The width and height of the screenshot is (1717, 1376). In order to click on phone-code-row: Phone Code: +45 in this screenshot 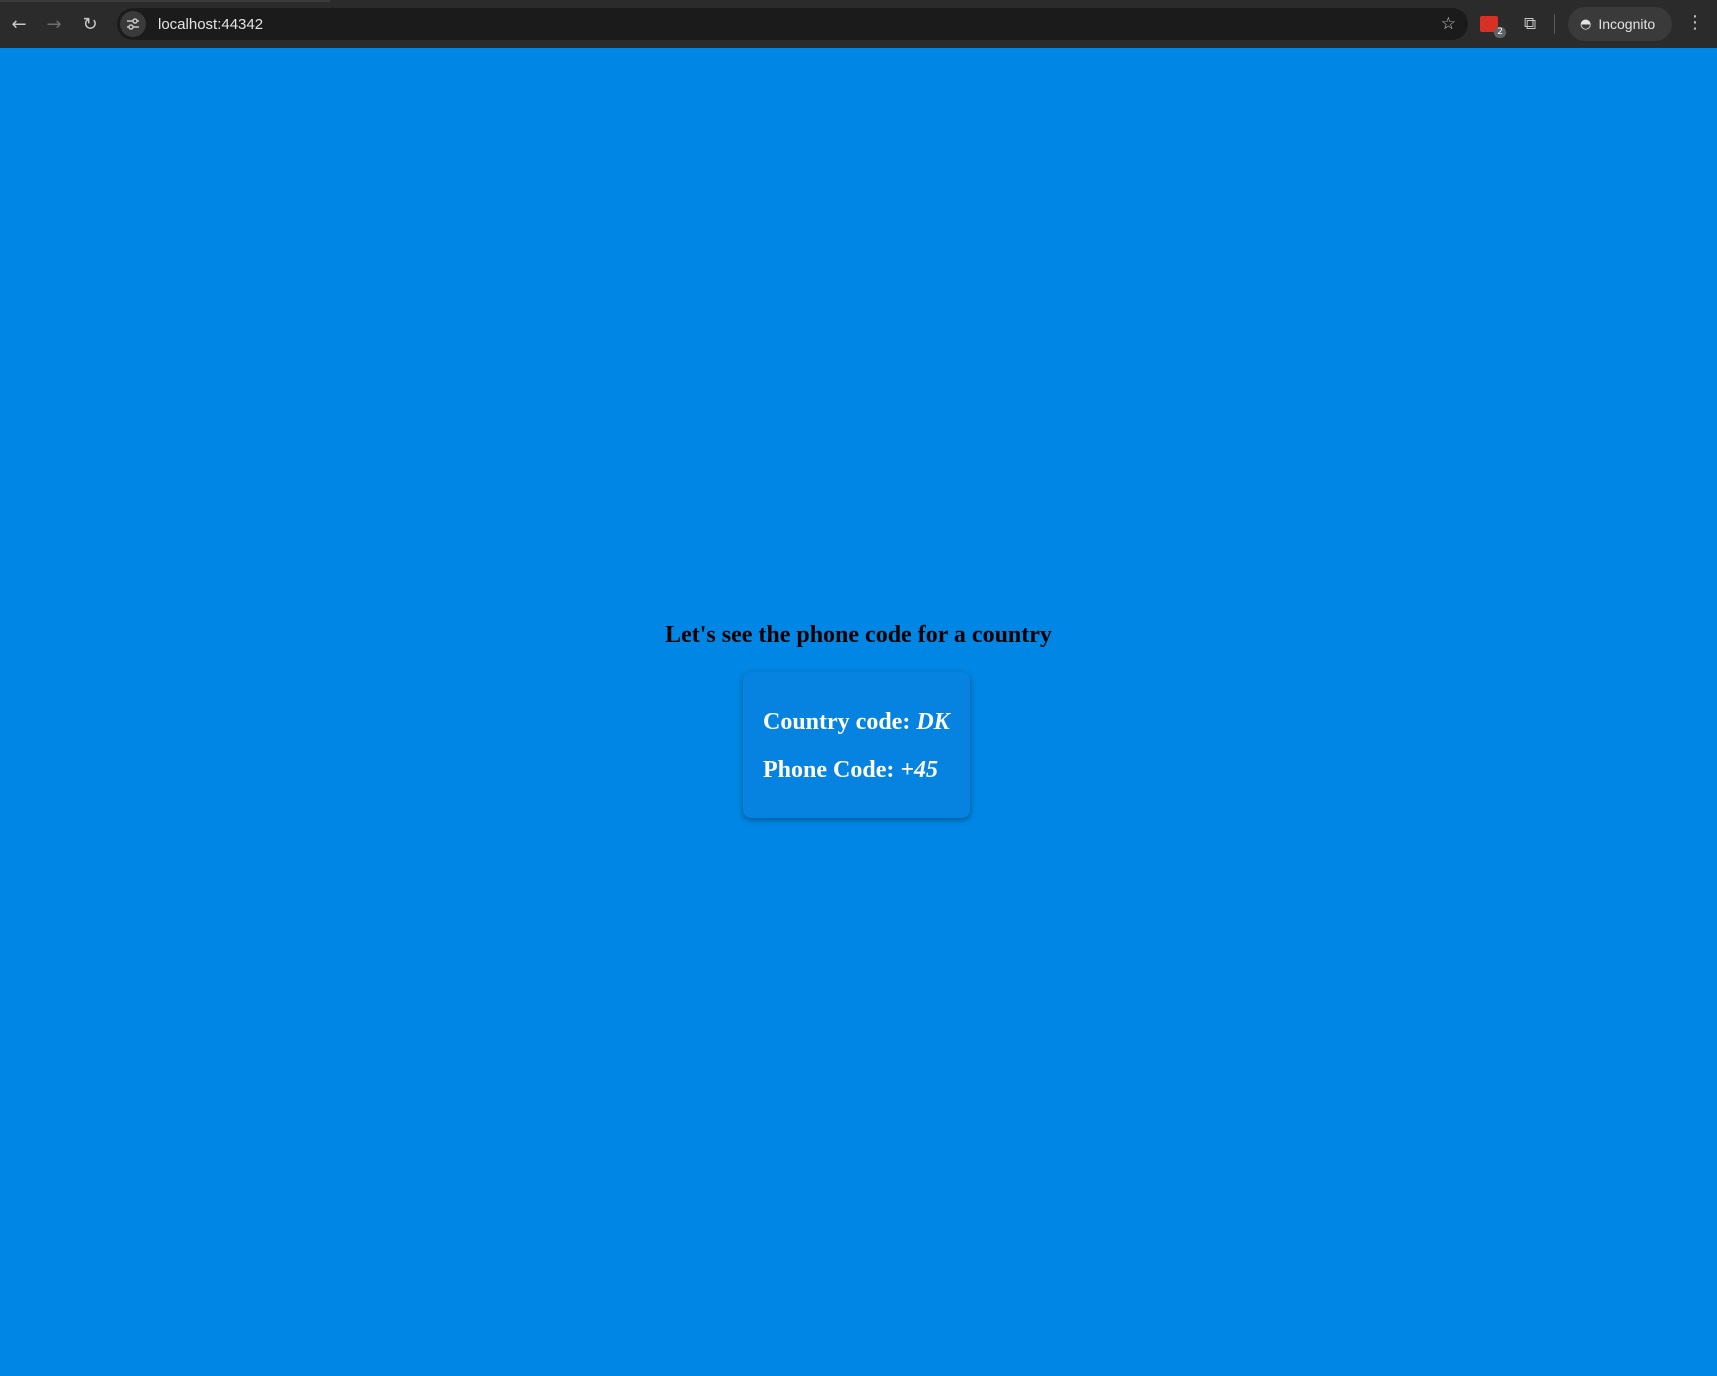, I will do `click(866, 770)`.